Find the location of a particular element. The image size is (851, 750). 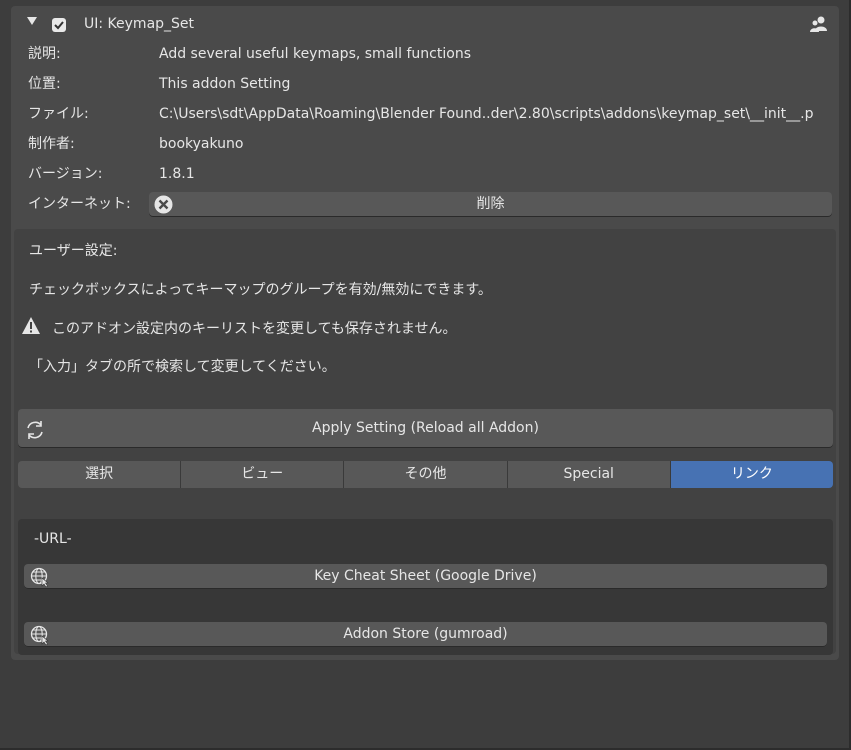

tab-other: その他 is located at coordinates (426, 474).